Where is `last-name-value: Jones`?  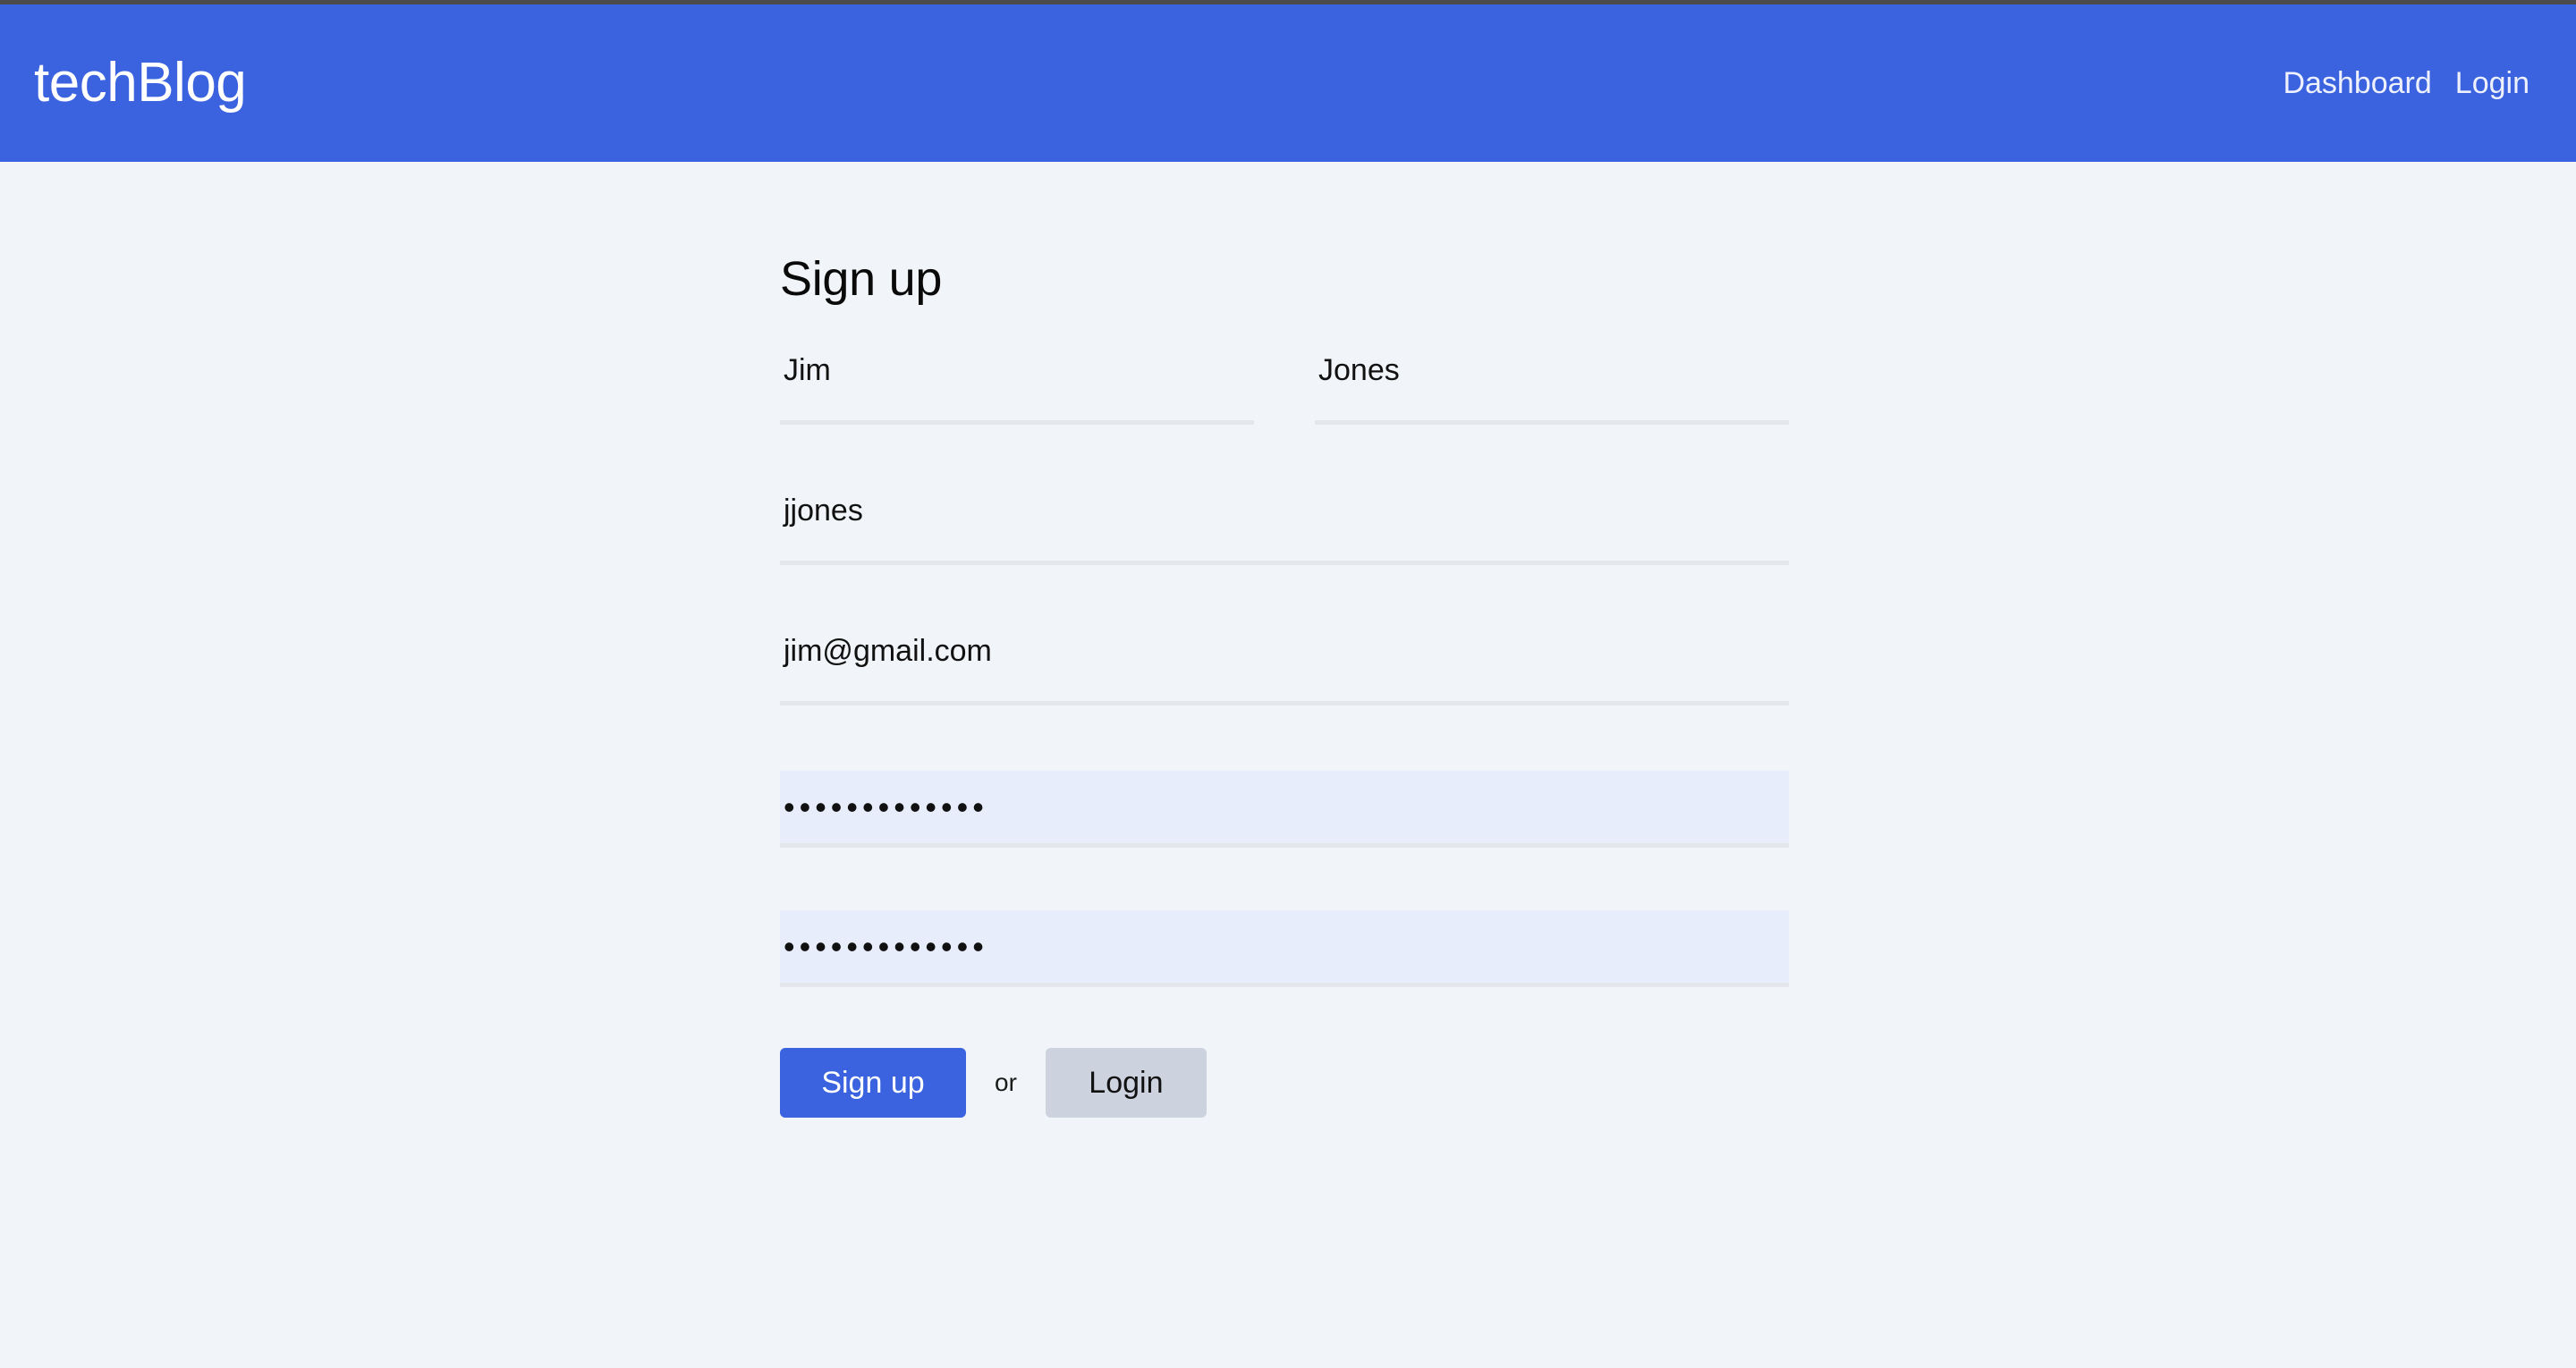 last-name-value: Jones is located at coordinates (1357, 367).